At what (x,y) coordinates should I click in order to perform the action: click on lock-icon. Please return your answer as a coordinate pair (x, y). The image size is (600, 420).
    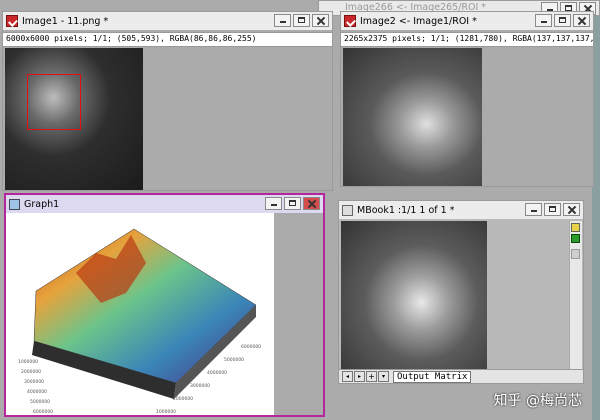
    Looking at the image, I should click on (575, 238).